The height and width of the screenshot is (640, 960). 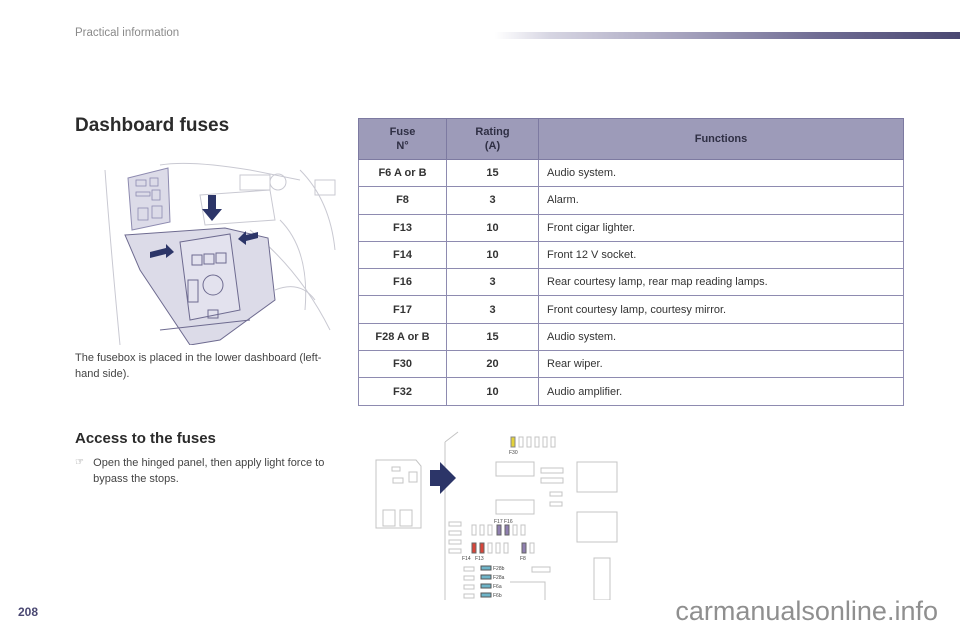 I want to click on page-title: Dashboard fuses, so click(x=152, y=125).